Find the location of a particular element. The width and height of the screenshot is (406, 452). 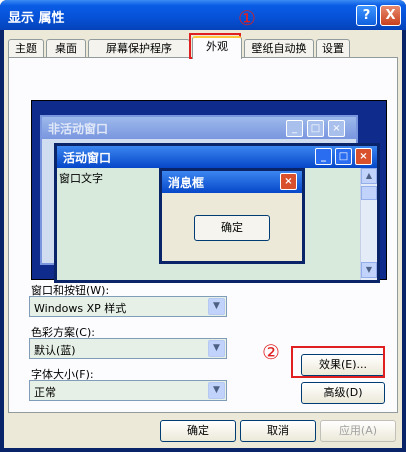

scroll-up-icon: ▲ is located at coordinates (369, 176).